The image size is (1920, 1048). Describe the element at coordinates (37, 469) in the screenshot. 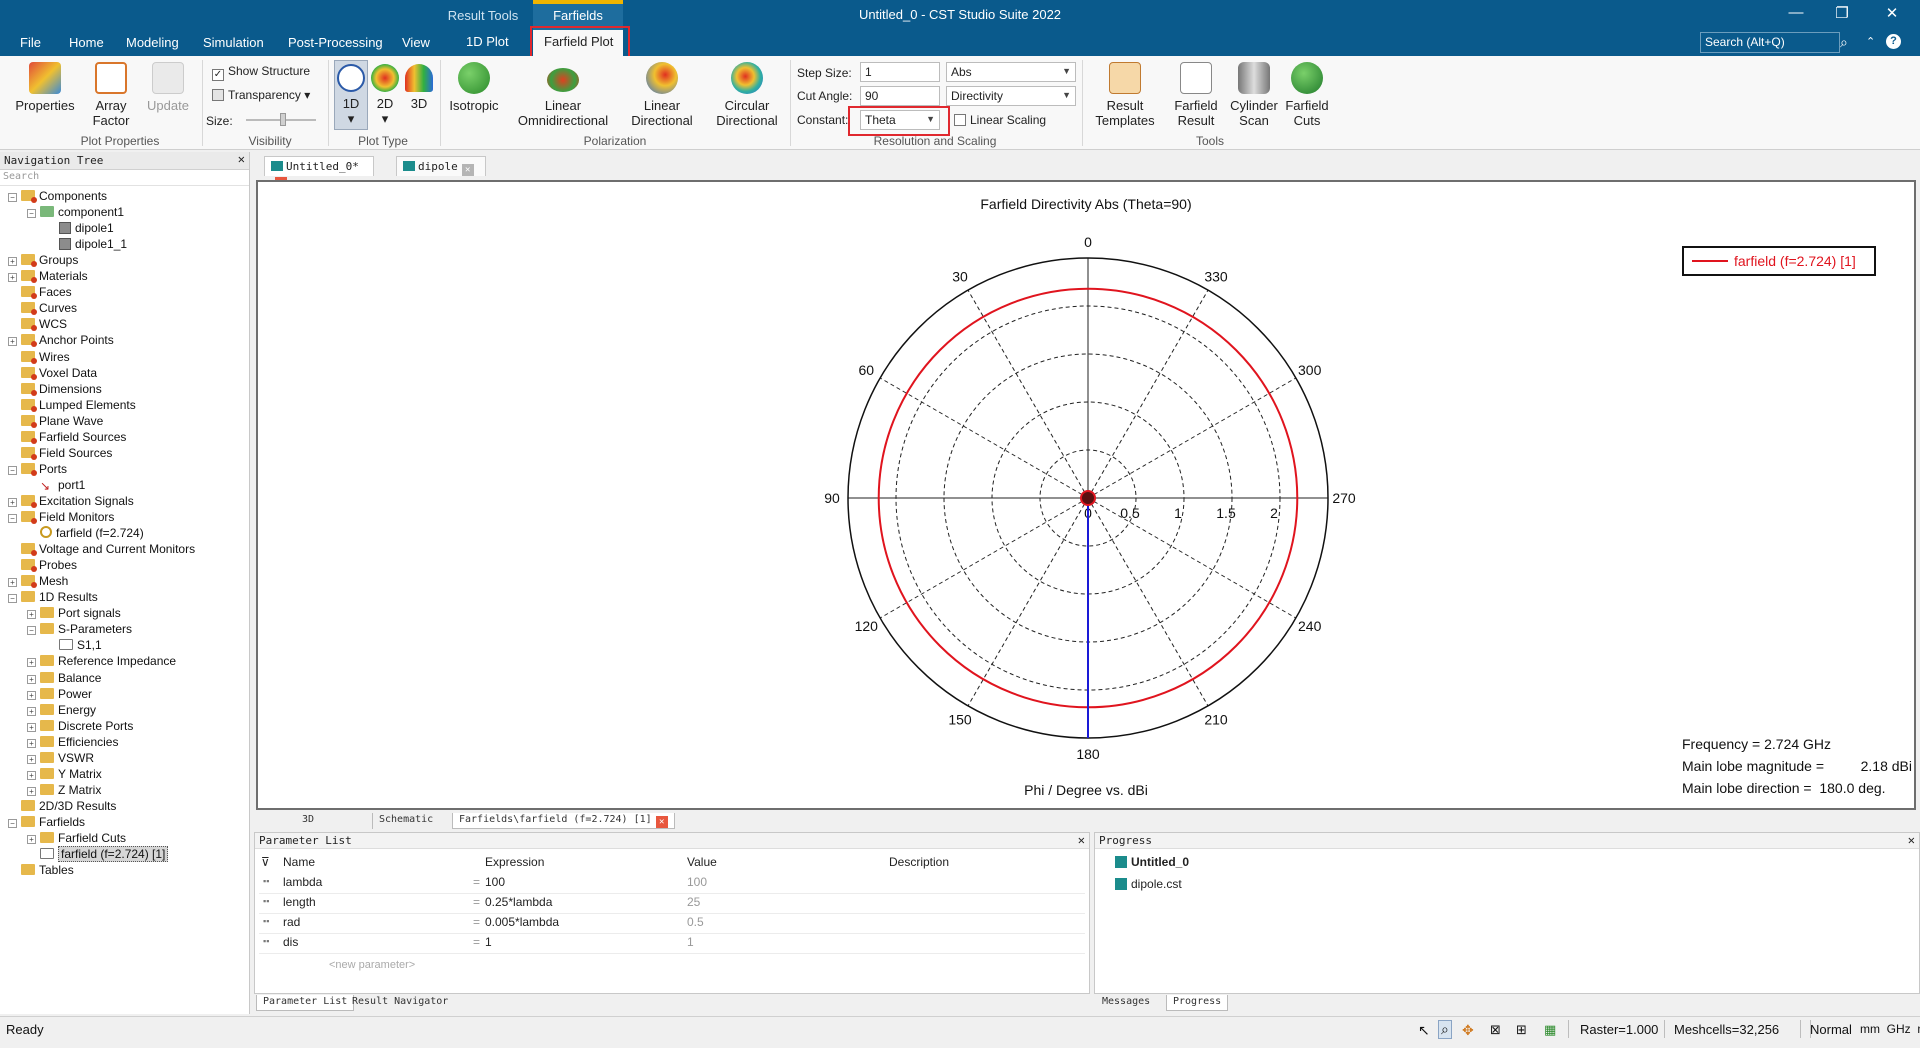

I see `tree-item: − Ports` at that location.